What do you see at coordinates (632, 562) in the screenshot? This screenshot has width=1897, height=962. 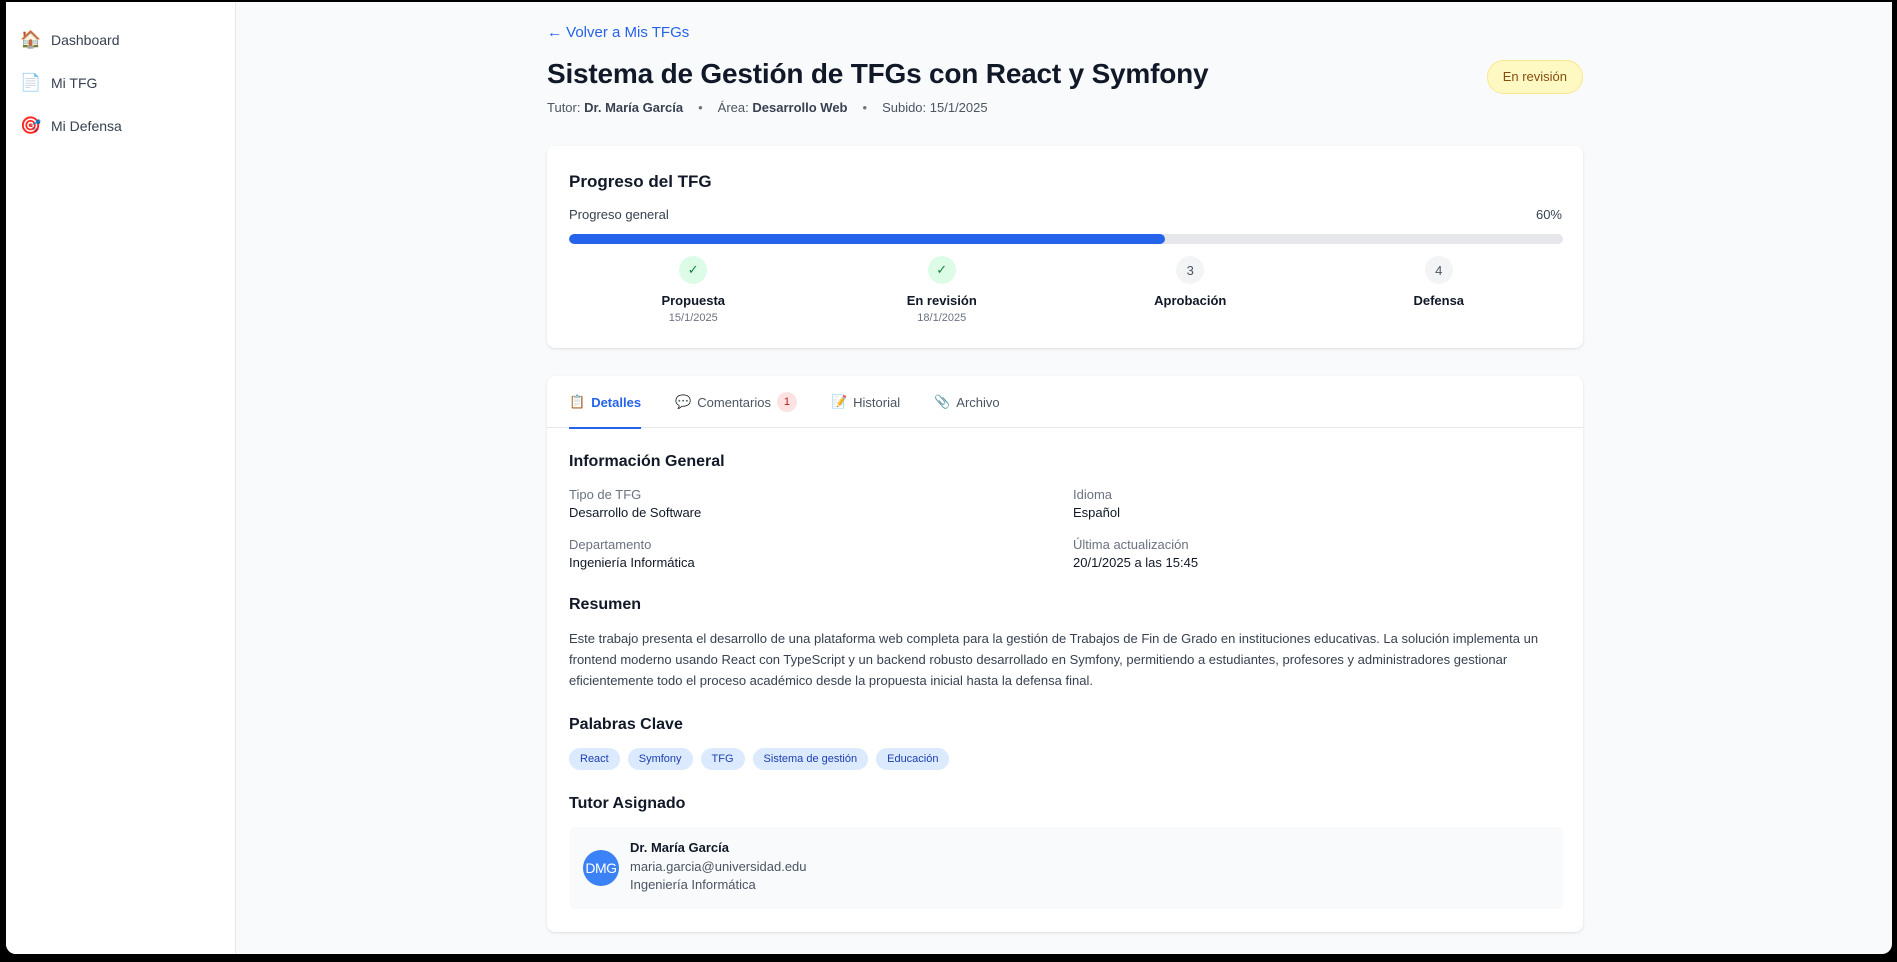 I see `departamento-value: Ingeniería Informática` at bounding box center [632, 562].